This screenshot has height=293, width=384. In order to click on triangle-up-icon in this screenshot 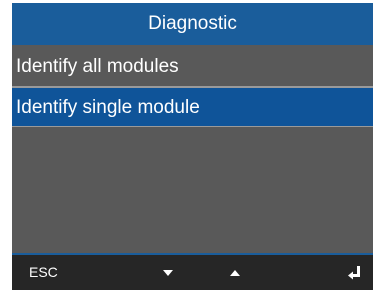, I will do `click(235, 273)`.